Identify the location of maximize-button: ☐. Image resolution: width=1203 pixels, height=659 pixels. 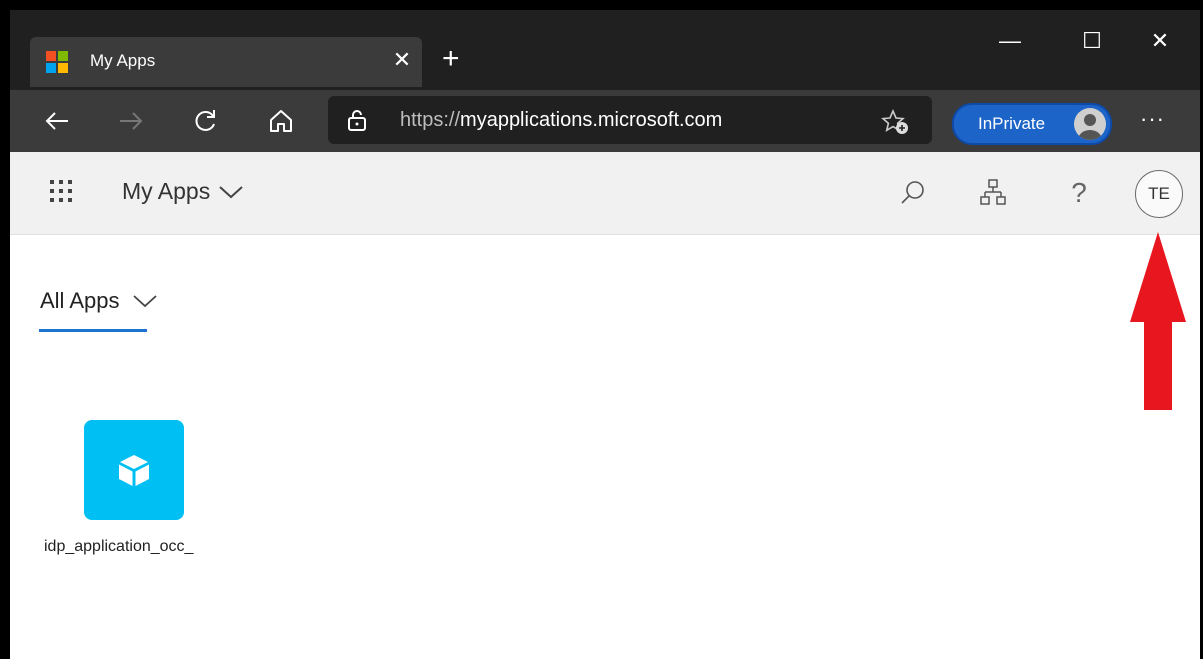
(1092, 41).